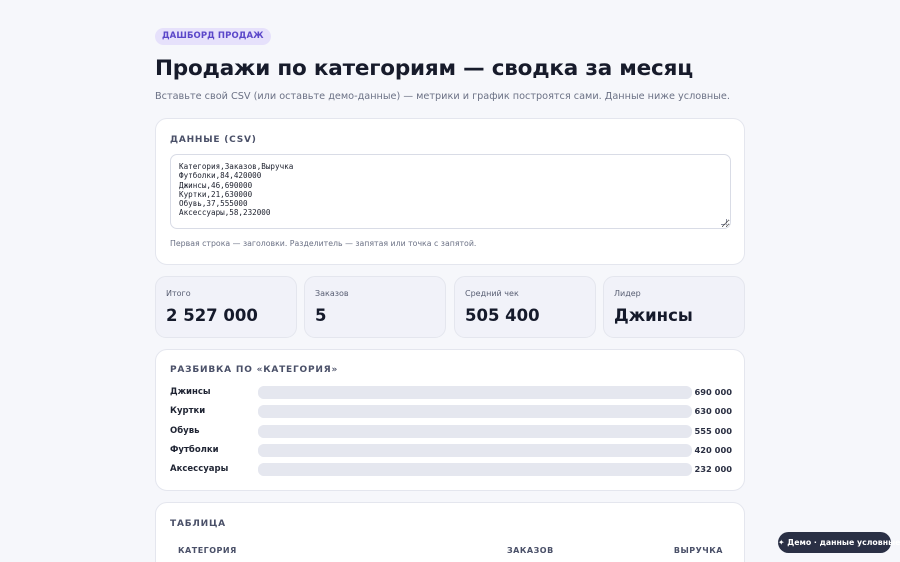 The height and width of the screenshot is (562, 900). What do you see at coordinates (213, 140) in the screenshot?
I see `csv-section-label: ДАННЫЕ (CSV)` at bounding box center [213, 140].